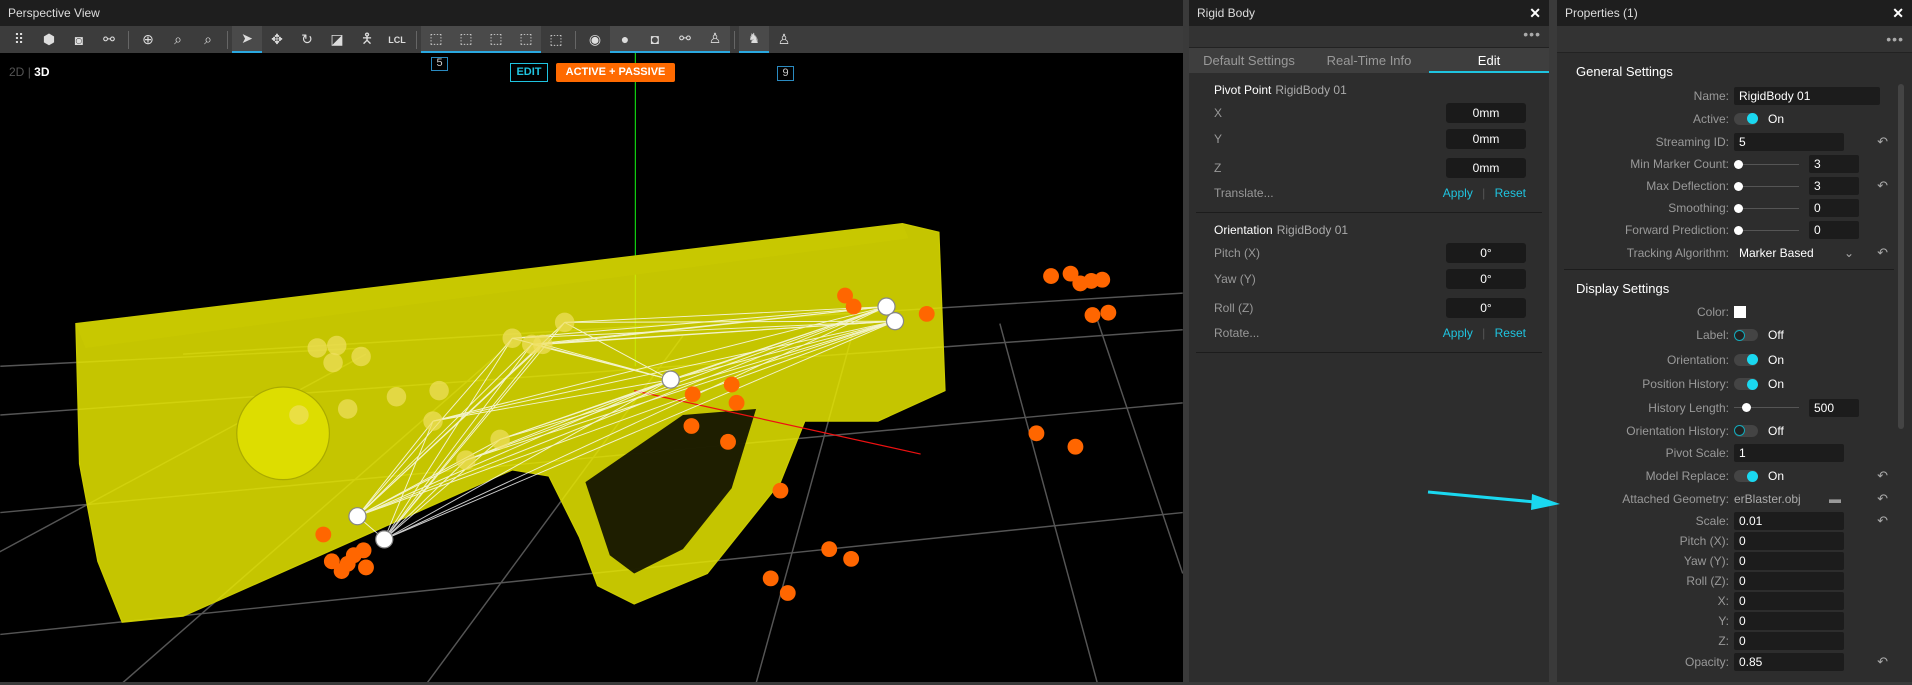  I want to click on orientation-history-toggle, so click(1746, 430).